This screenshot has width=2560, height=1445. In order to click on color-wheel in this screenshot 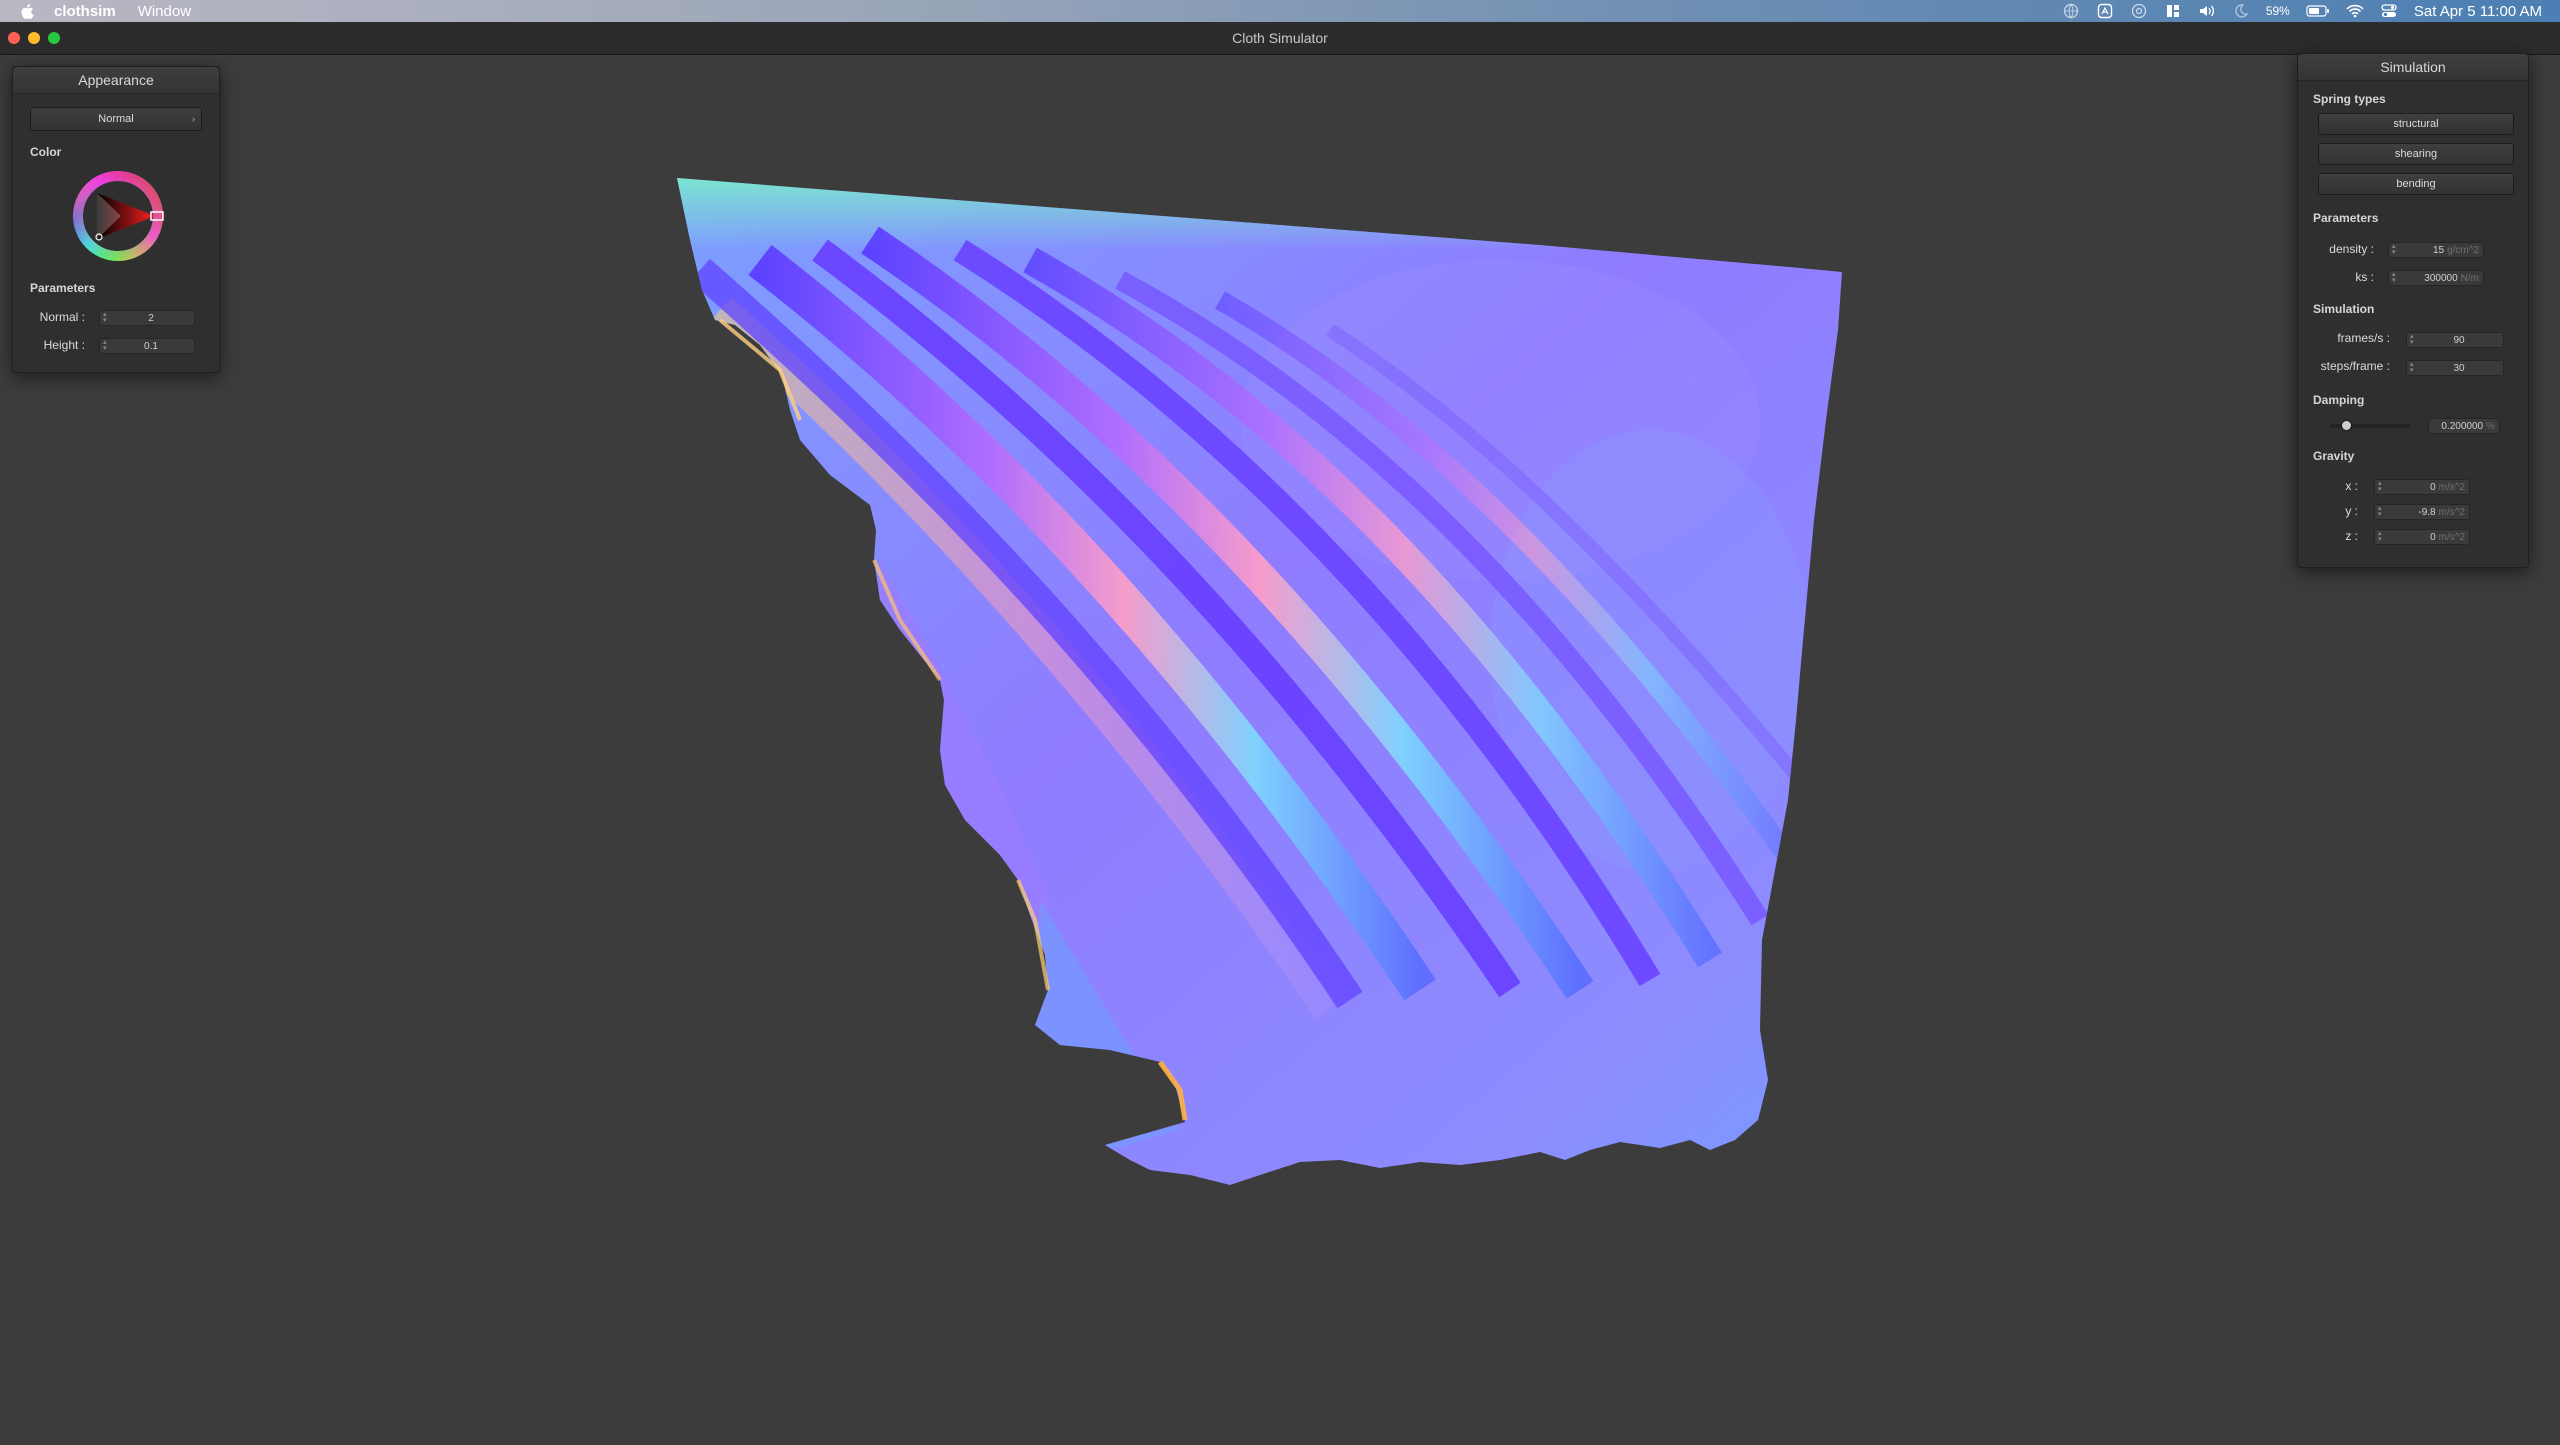, I will do `click(118, 216)`.